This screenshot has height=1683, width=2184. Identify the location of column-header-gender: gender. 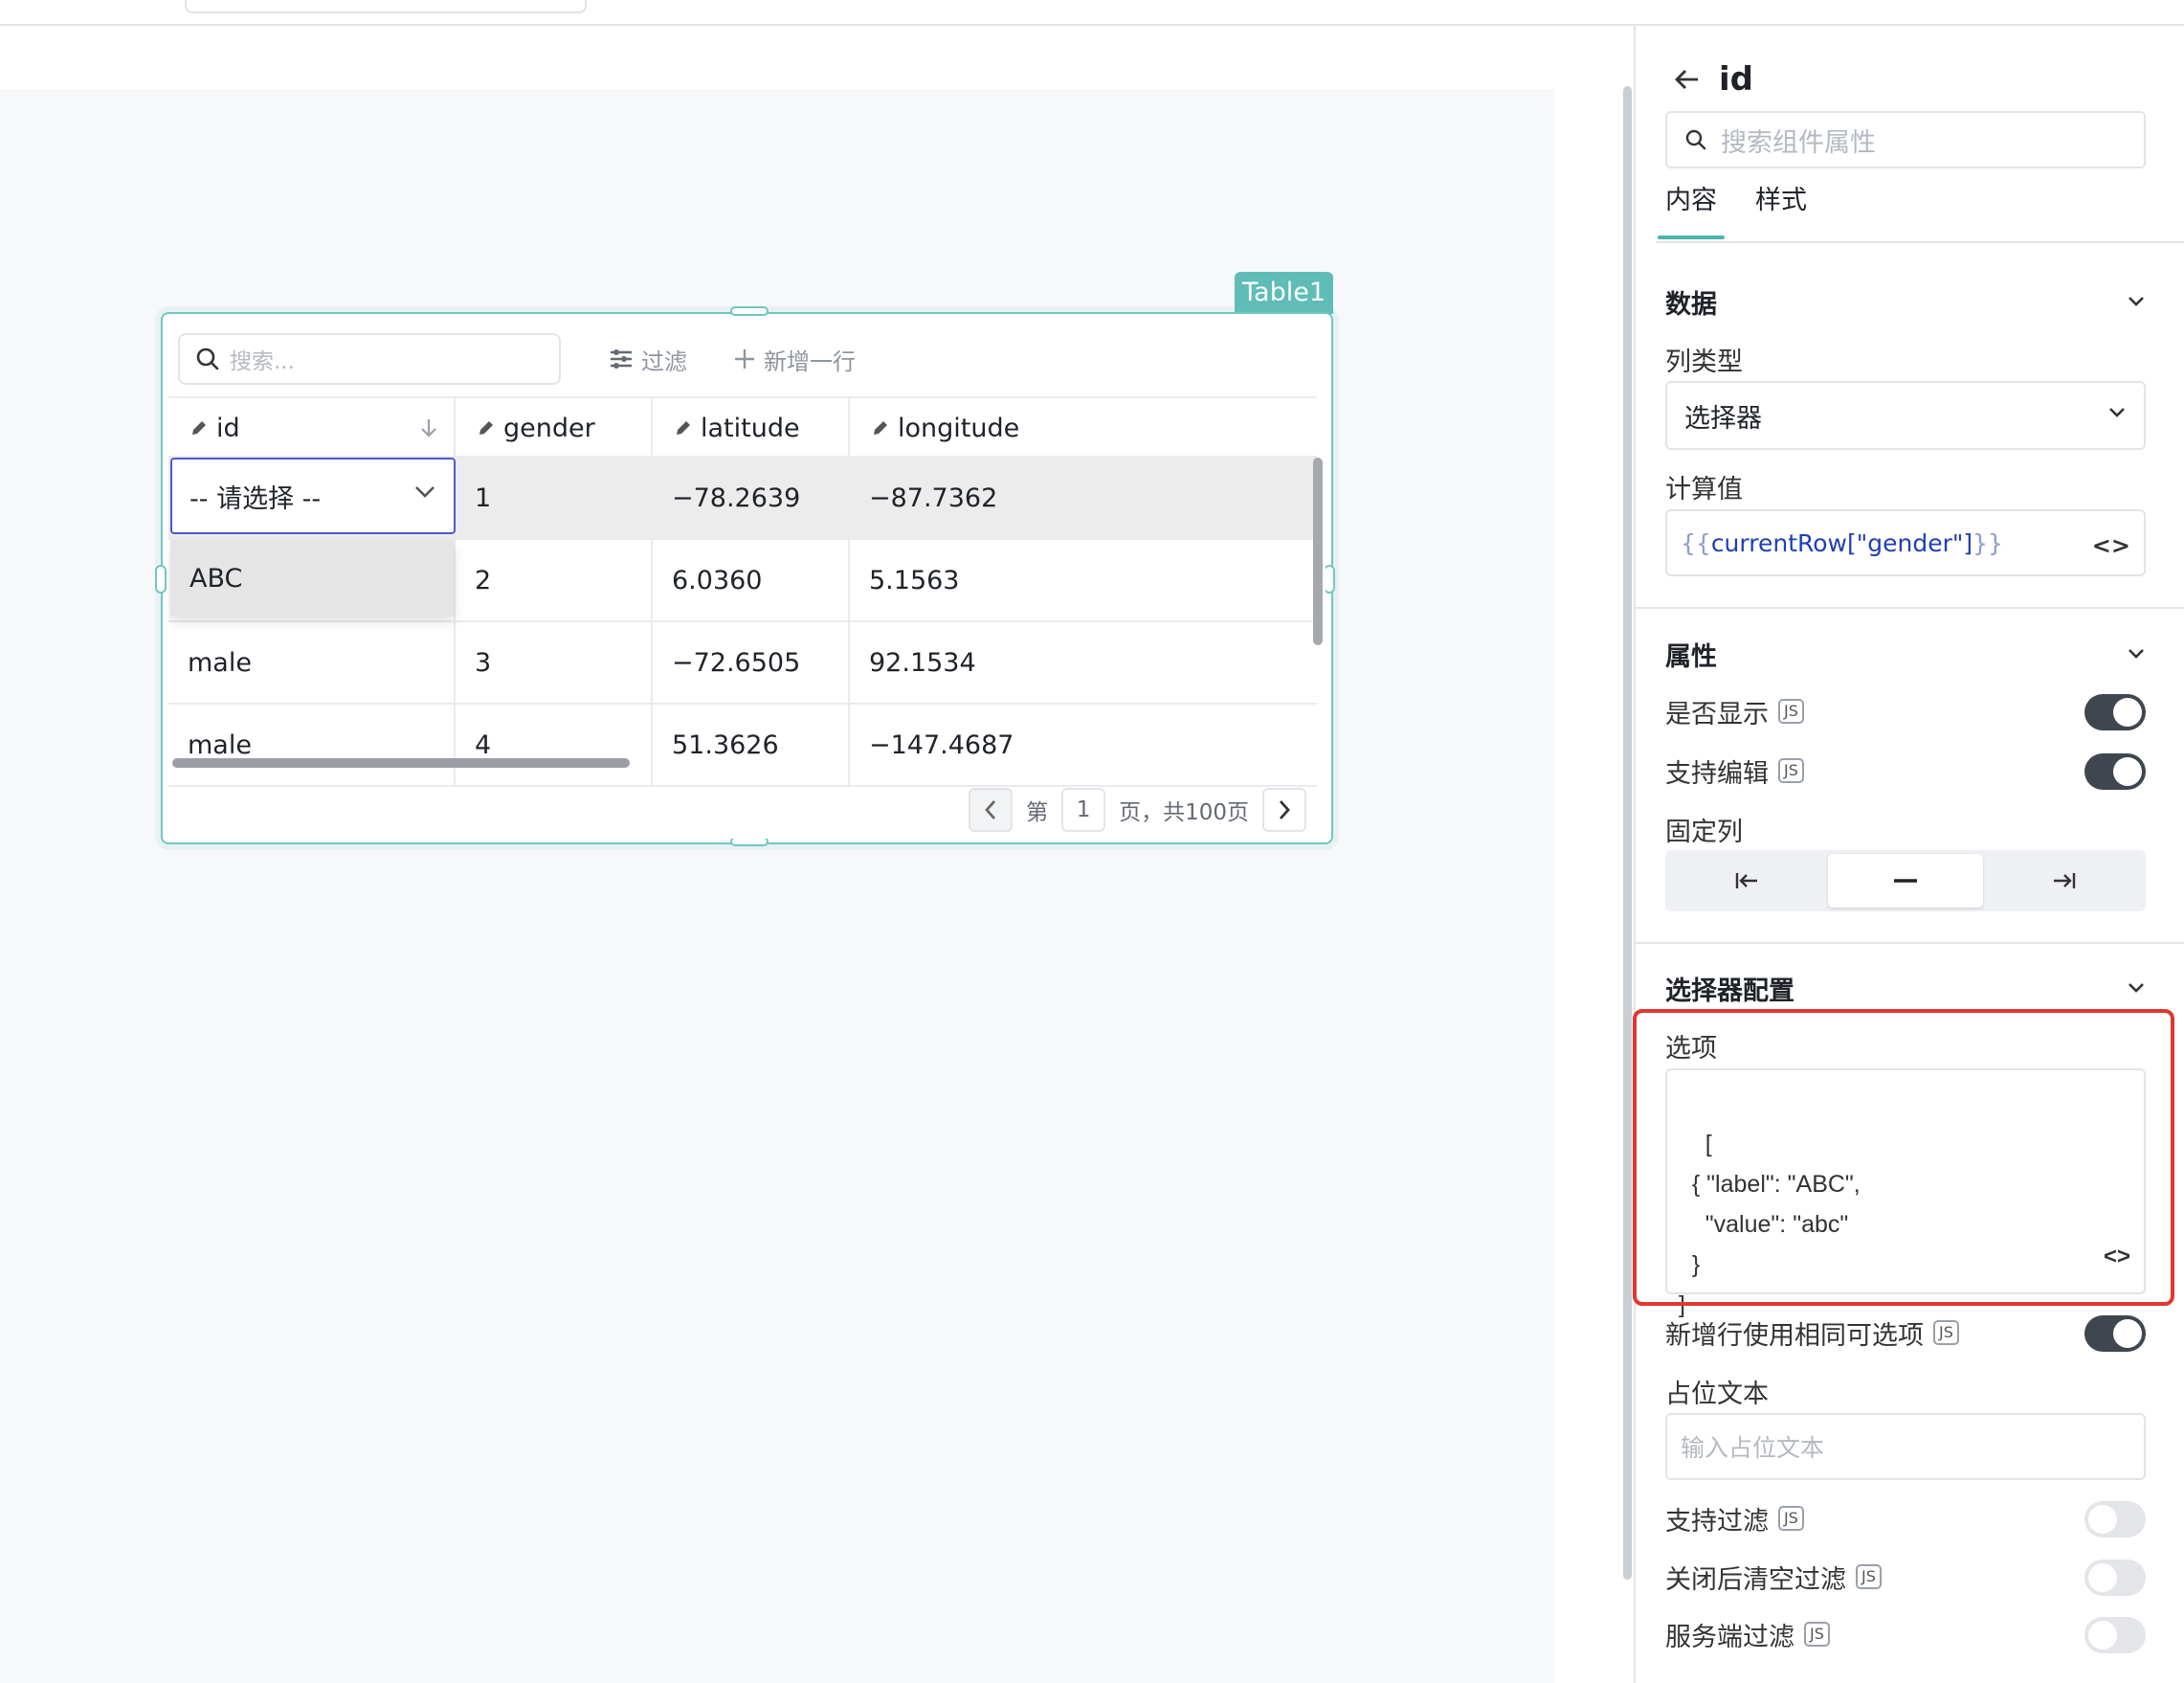
(554, 428).